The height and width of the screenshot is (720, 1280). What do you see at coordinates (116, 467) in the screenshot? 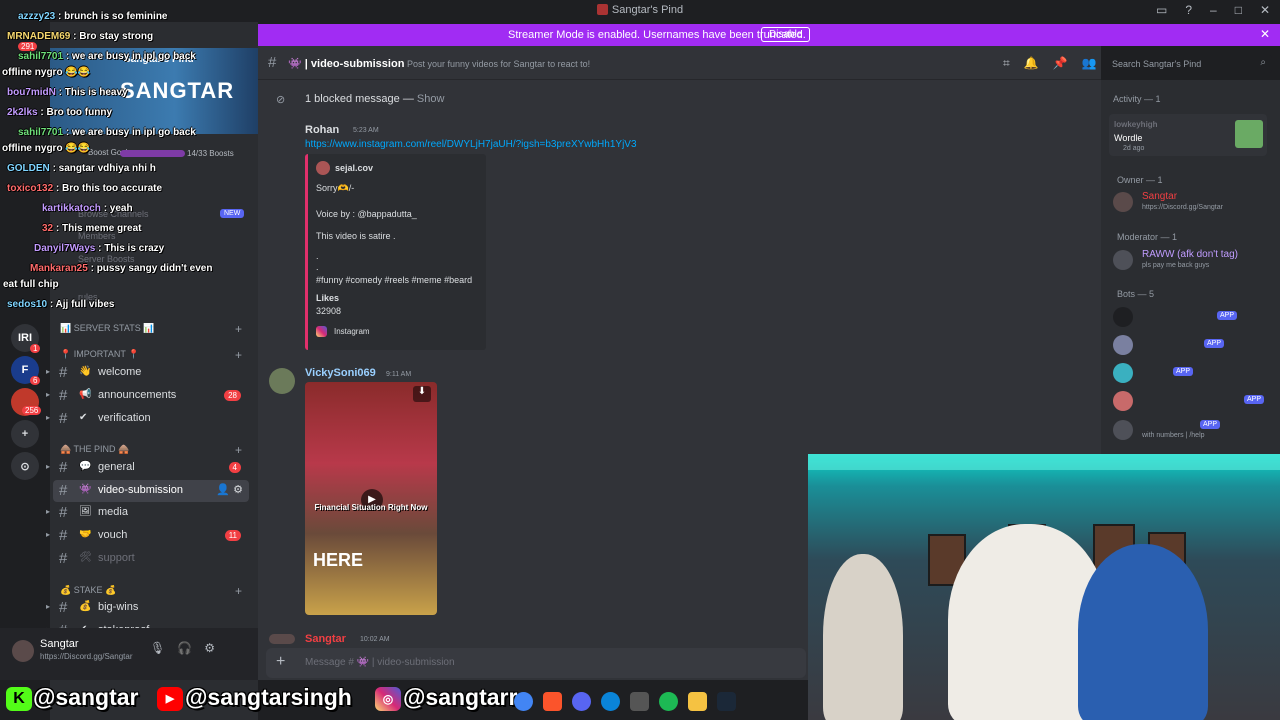
I see `channel-name: general` at bounding box center [116, 467].